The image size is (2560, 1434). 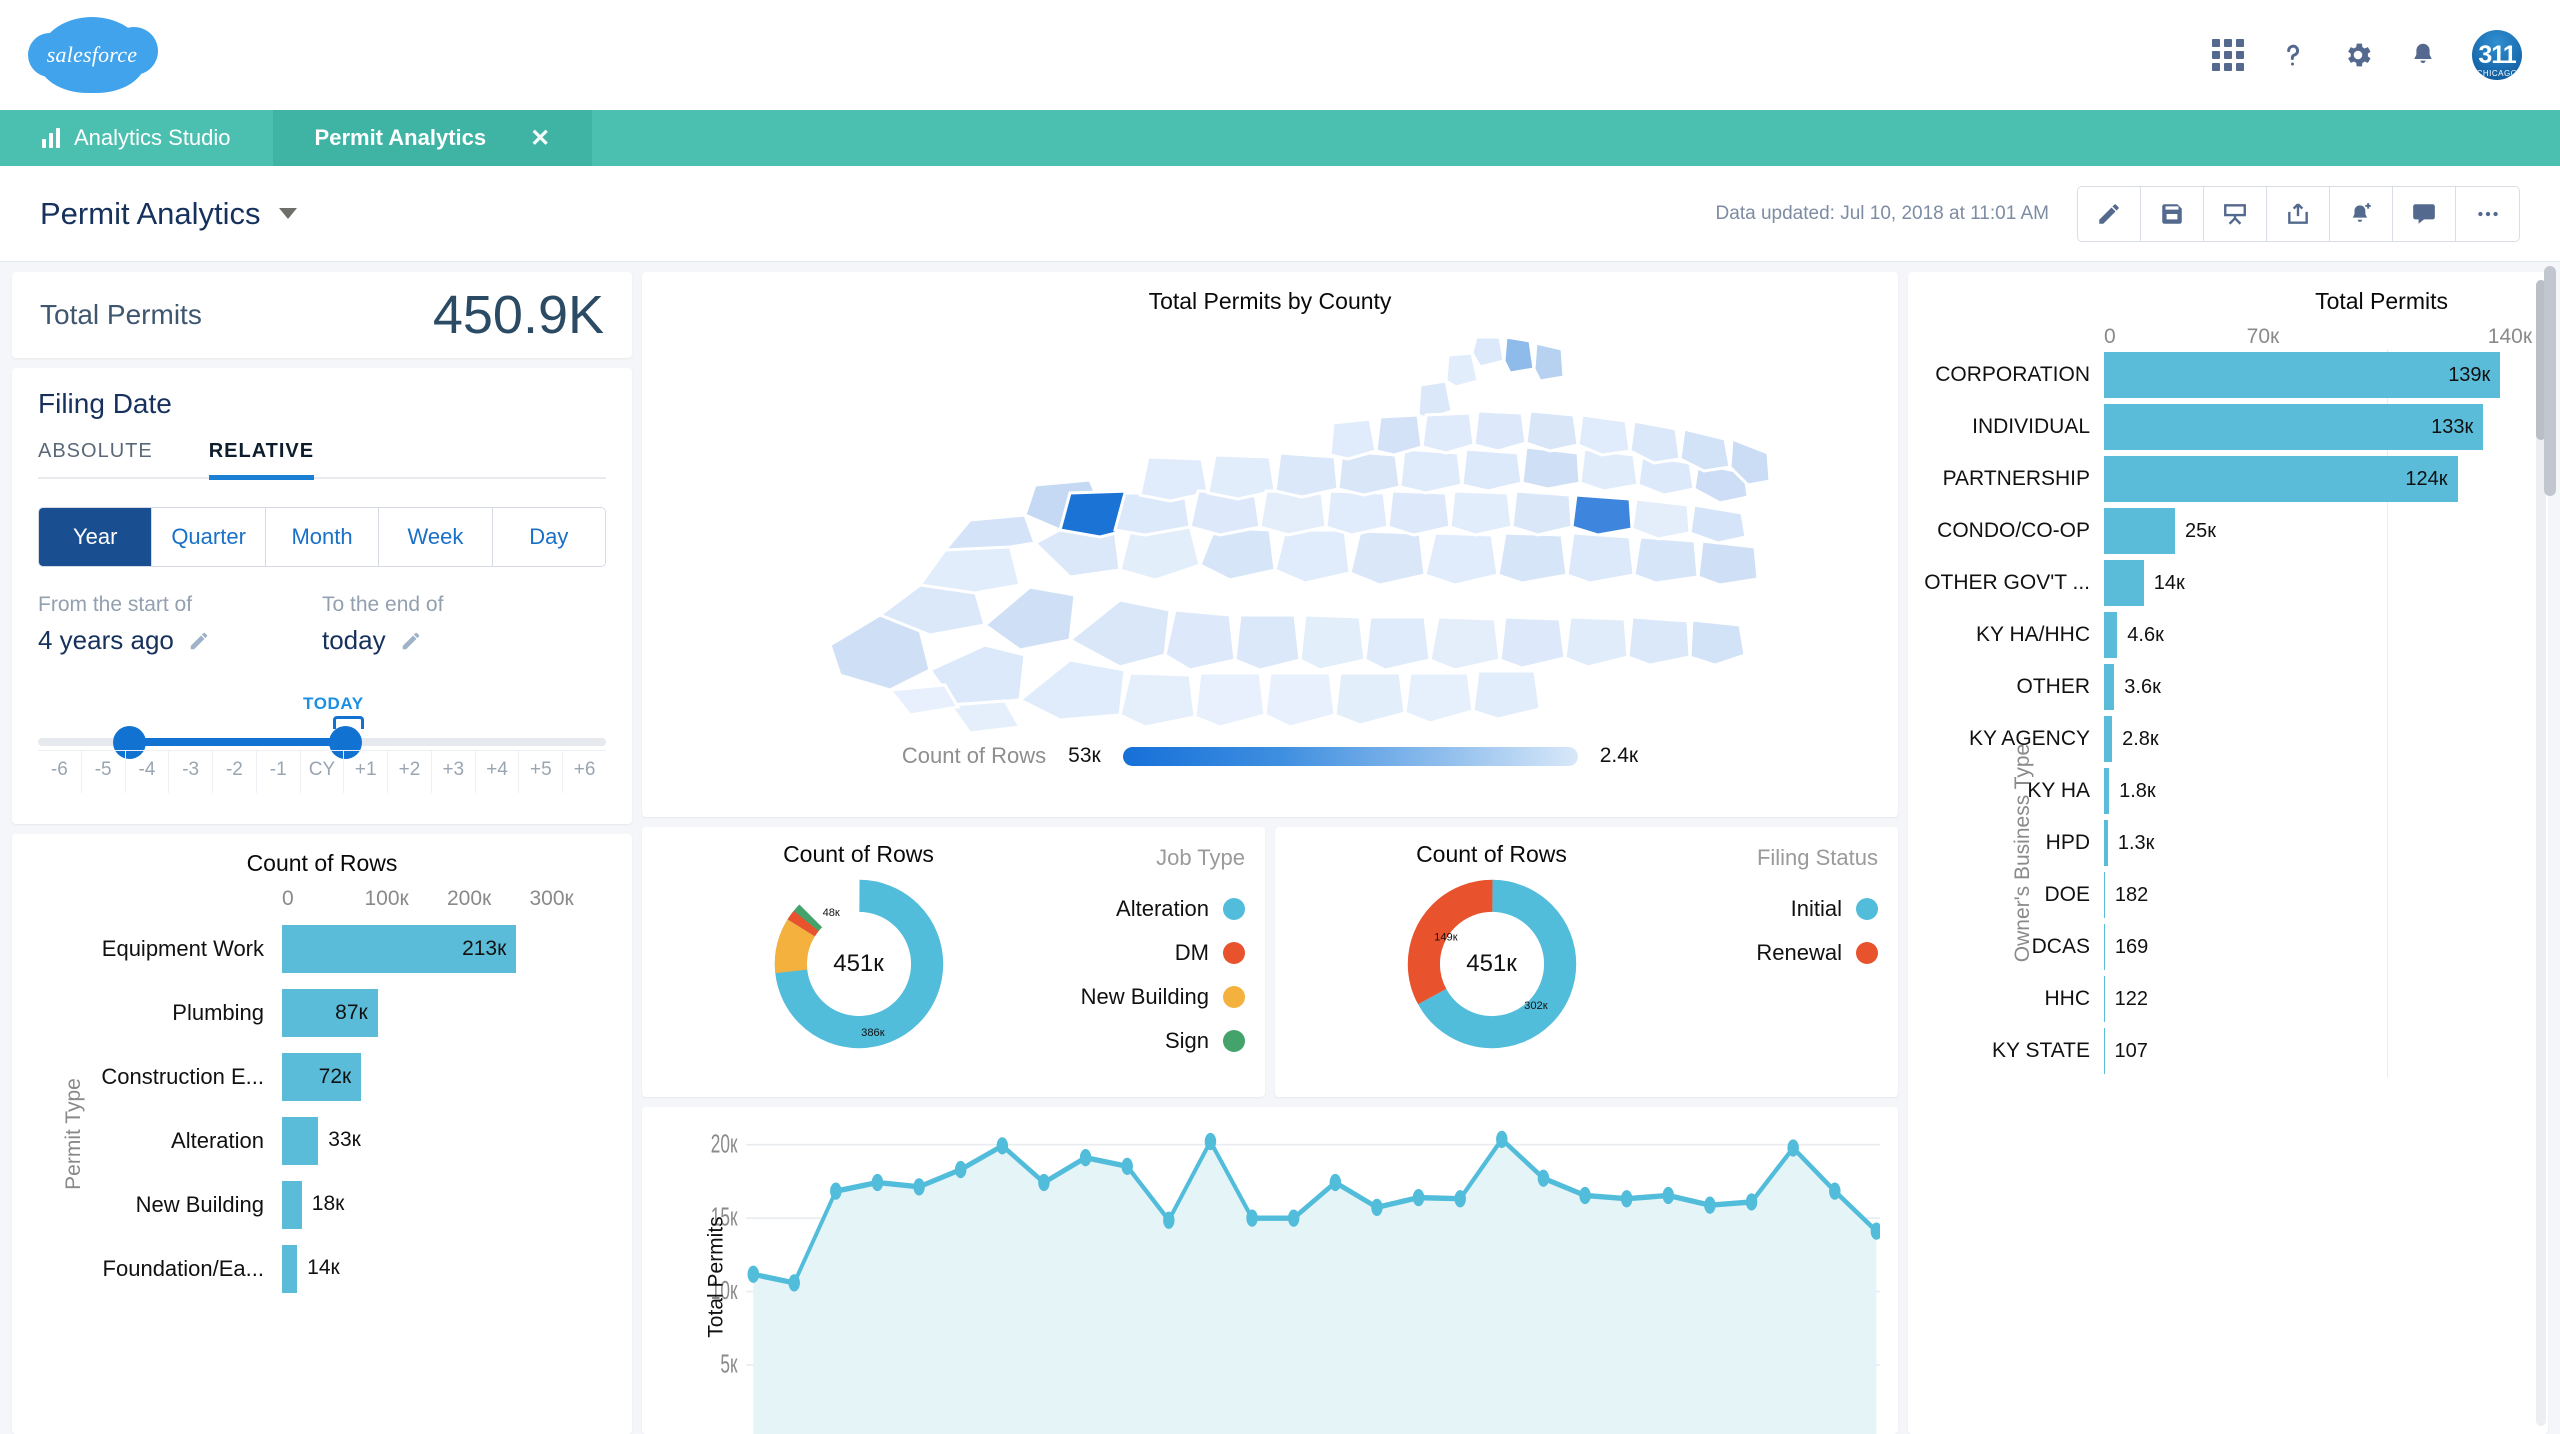 What do you see at coordinates (322, 949) in the screenshot?
I see `bar-row: Equipment Work 213к` at bounding box center [322, 949].